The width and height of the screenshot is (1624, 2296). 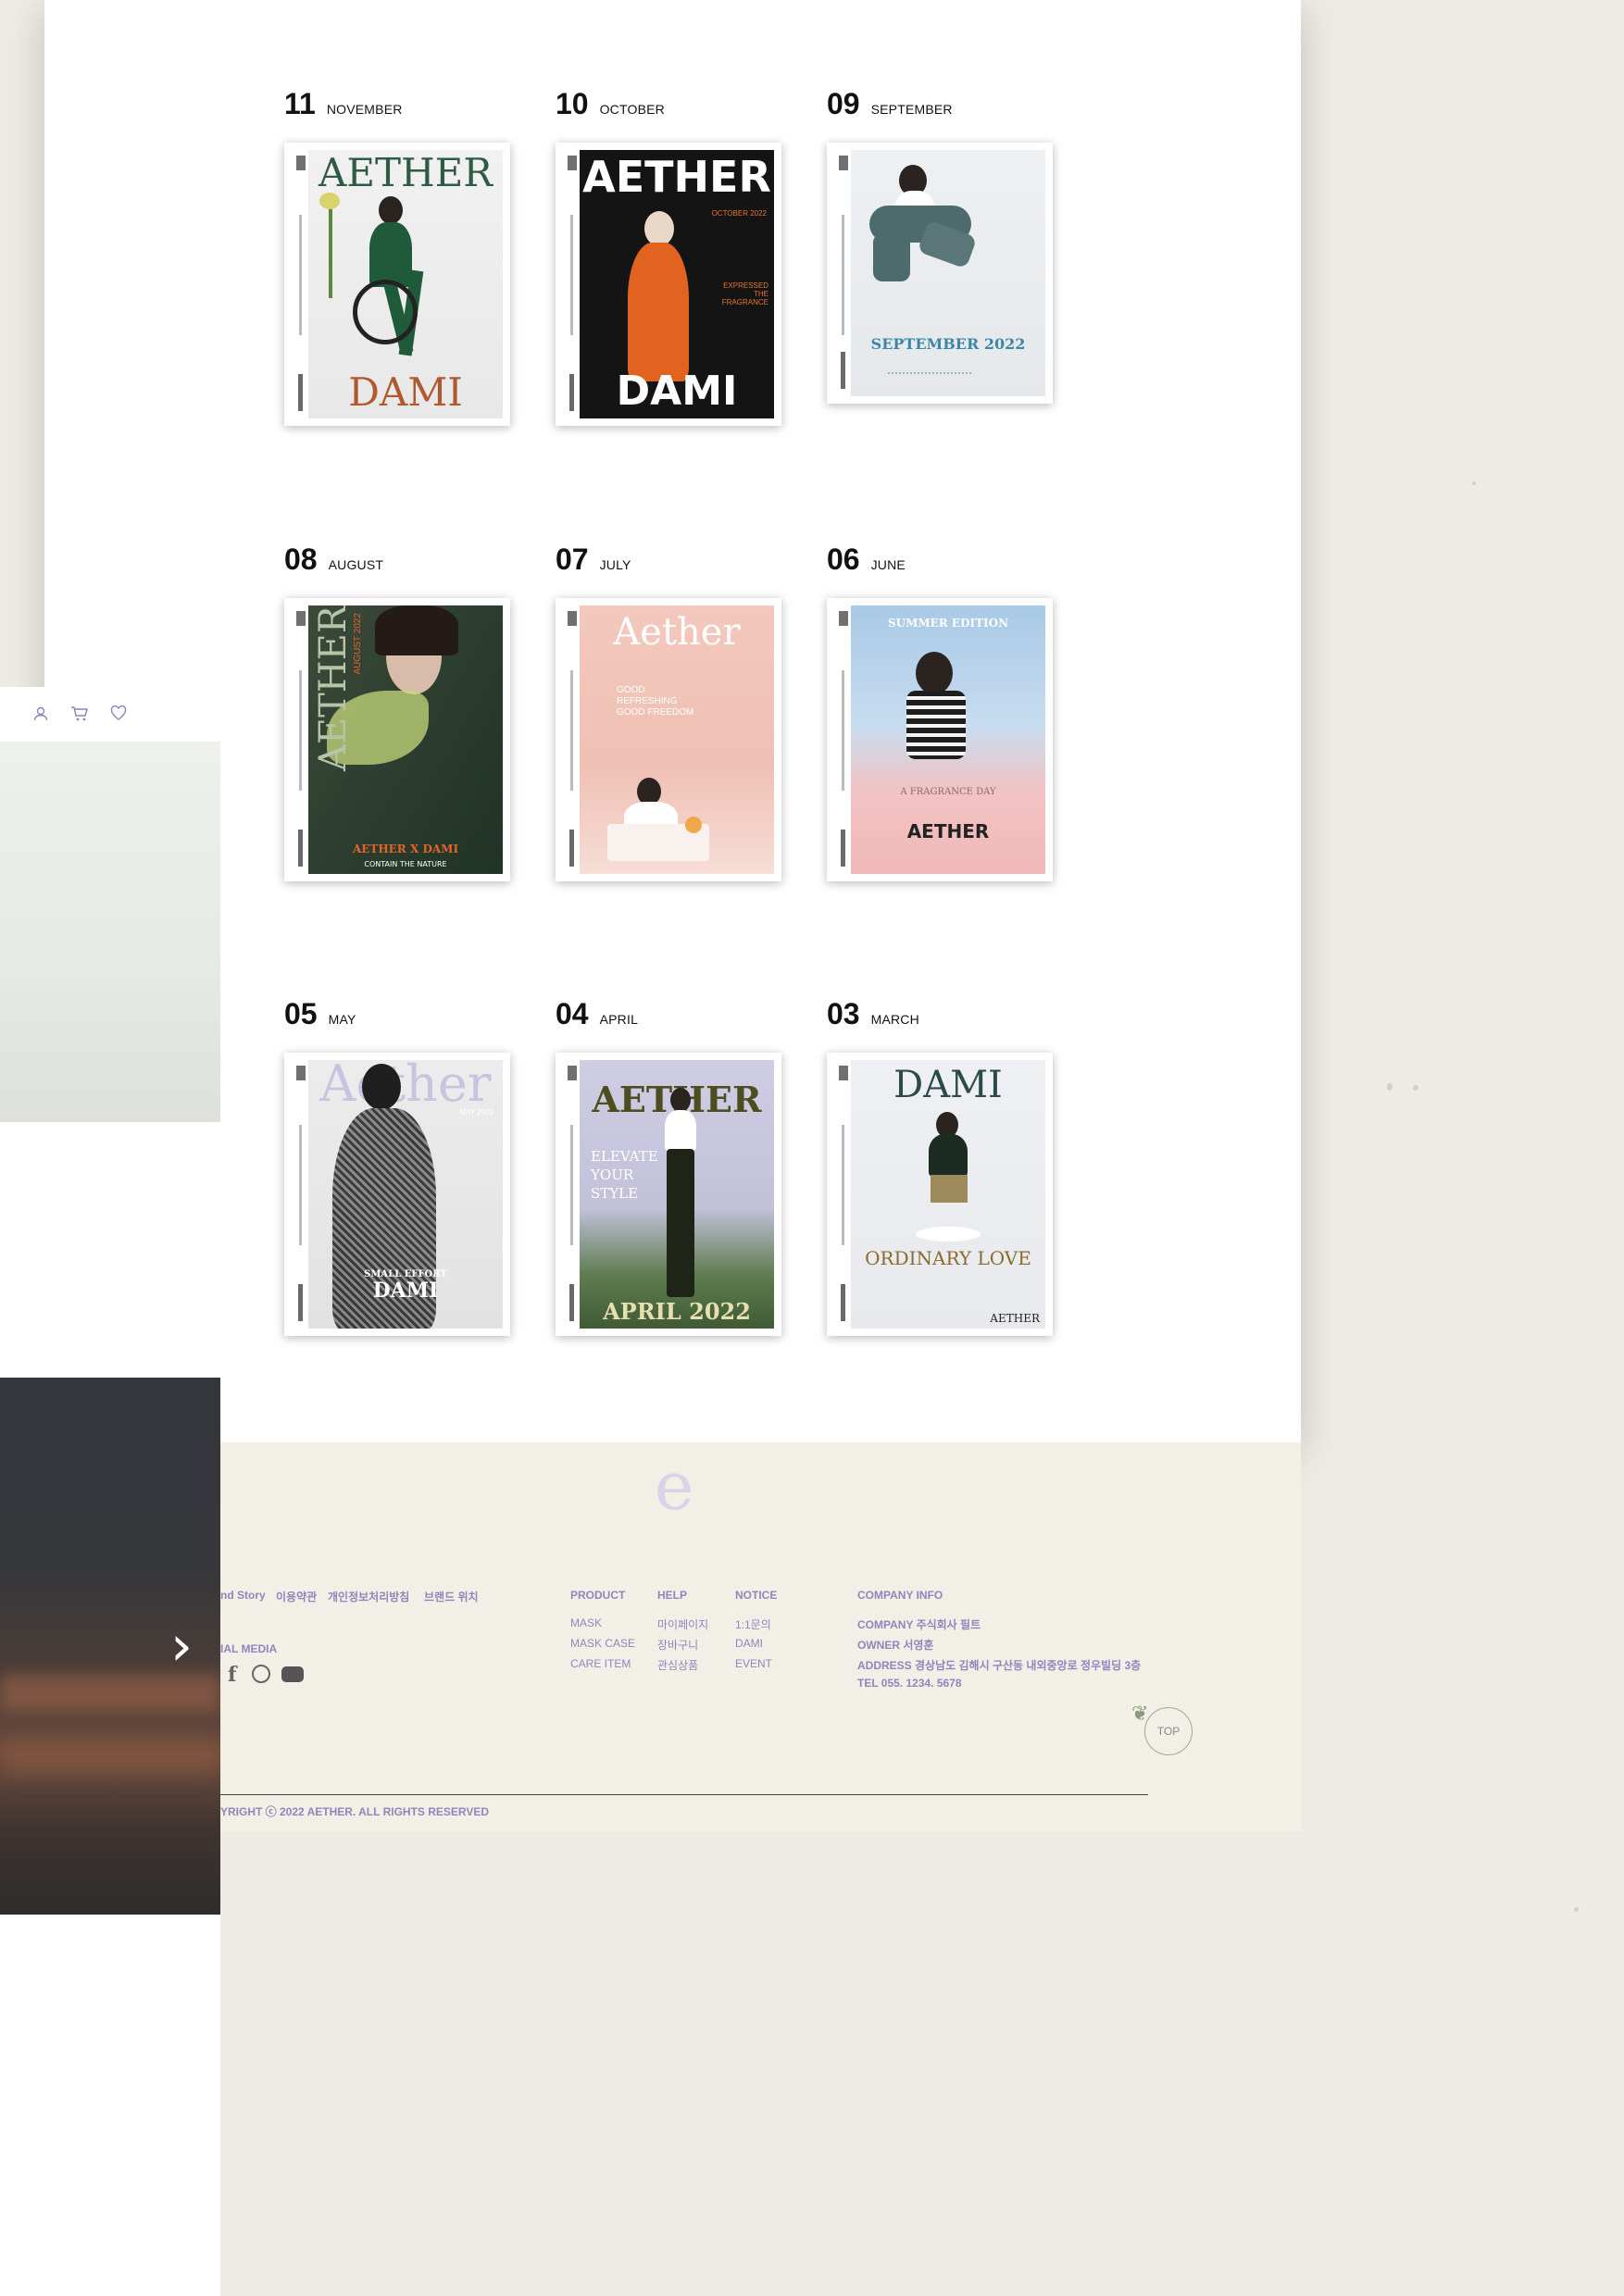 I want to click on side-blank, so click(x=110, y=1250).